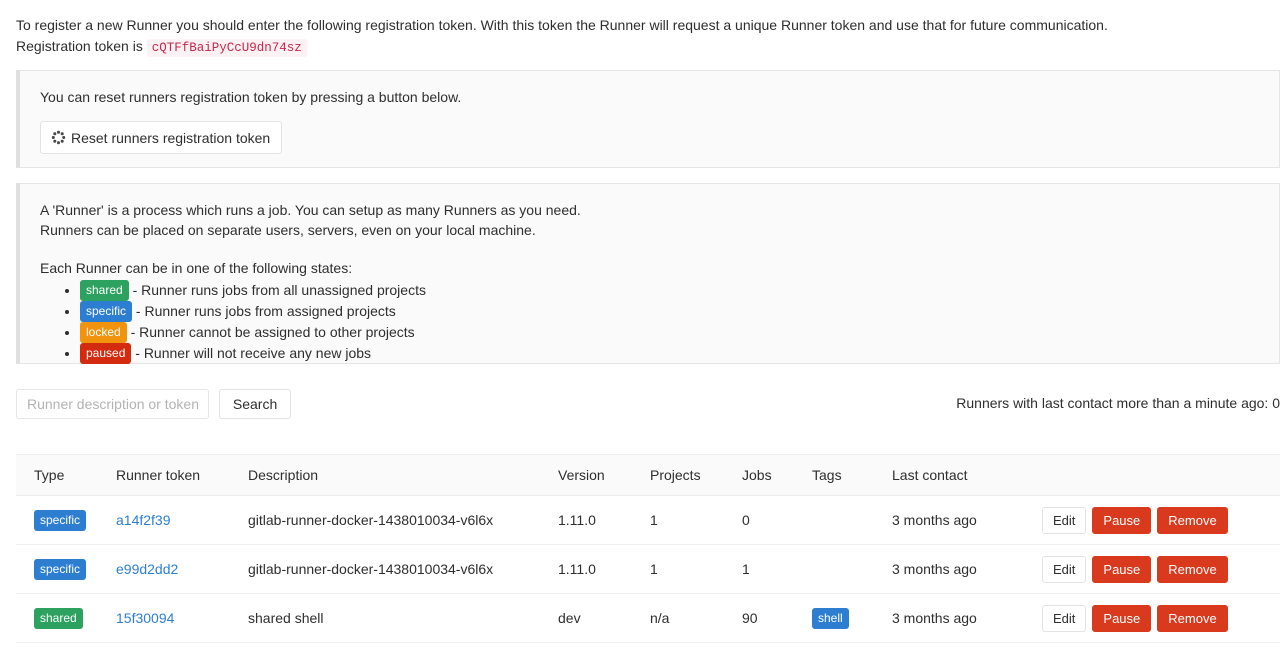 Image resolution: width=1280 pixels, height=666 pixels. Describe the element at coordinates (145, 618) in the screenshot. I see `runner-token-link: 15f30094` at that location.